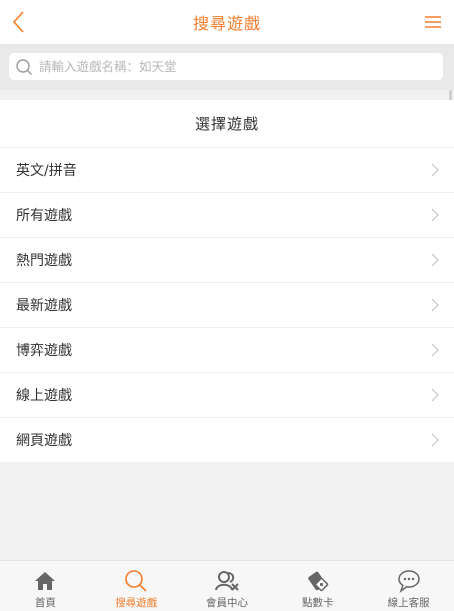  I want to click on list-heading: 選擇遊戲, so click(227, 124).